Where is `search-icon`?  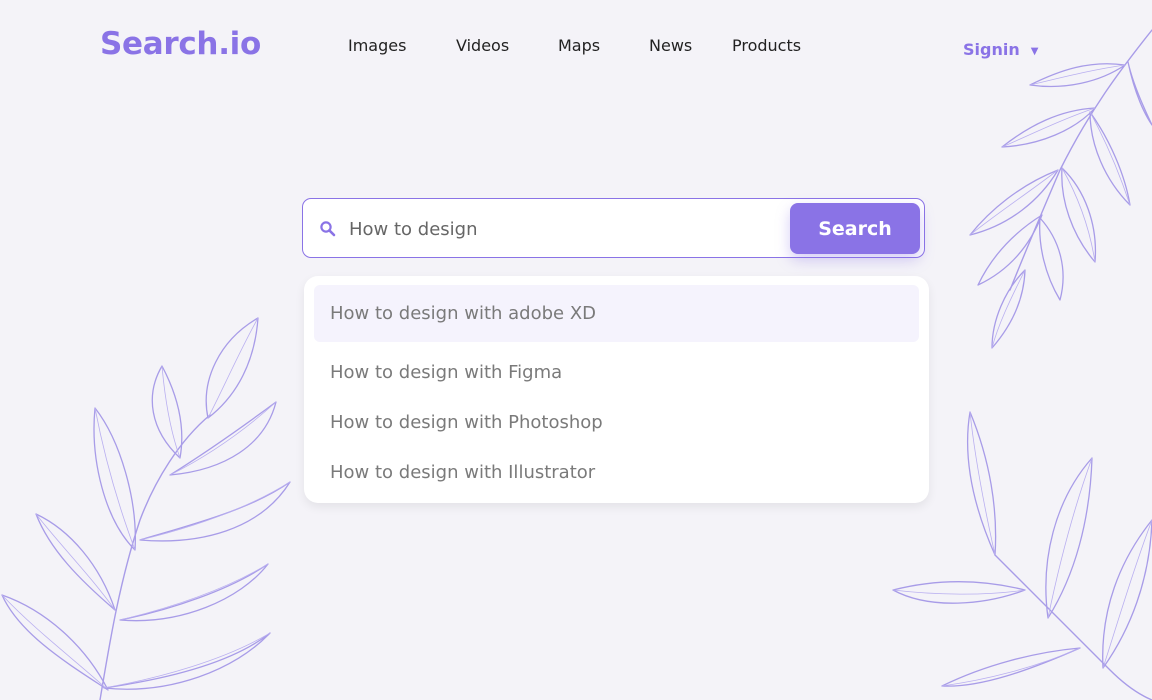
search-icon is located at coordinates (328, 229).